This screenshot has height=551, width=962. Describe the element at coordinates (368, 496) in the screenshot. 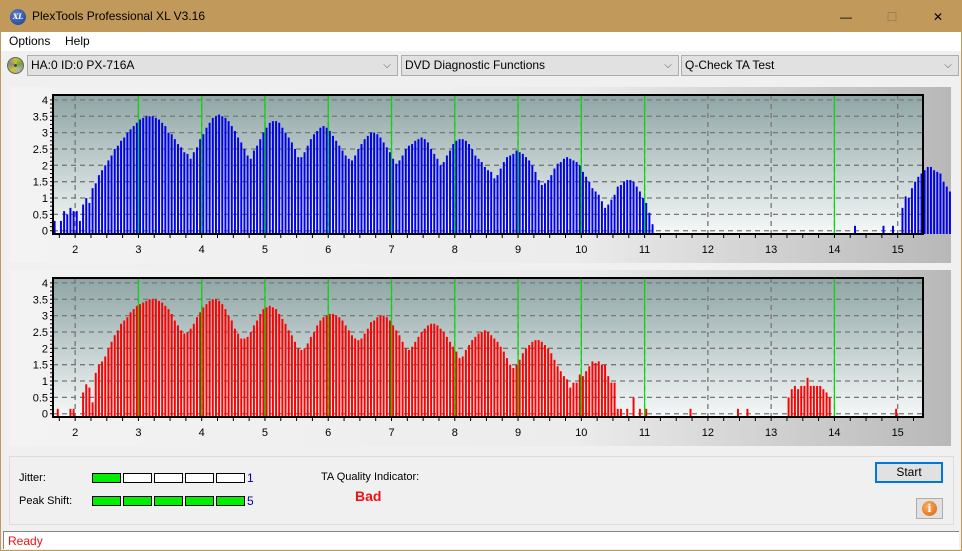

I see `ta-quality-value: Bad` at that location.